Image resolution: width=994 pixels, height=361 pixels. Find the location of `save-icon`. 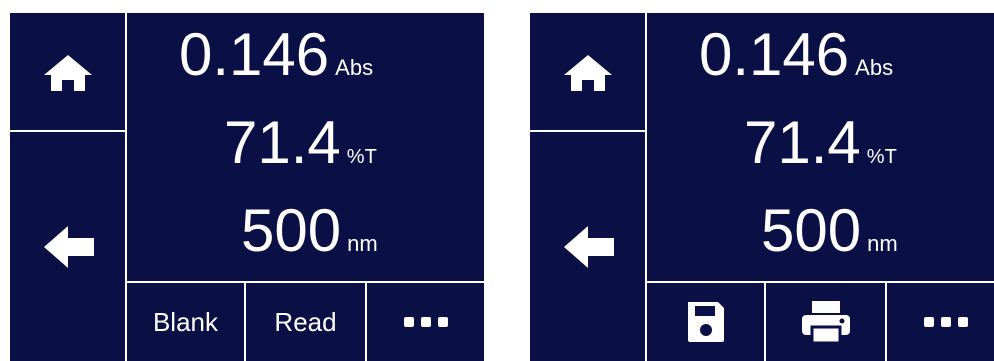

save-icon is located at coordinates (705, 322).